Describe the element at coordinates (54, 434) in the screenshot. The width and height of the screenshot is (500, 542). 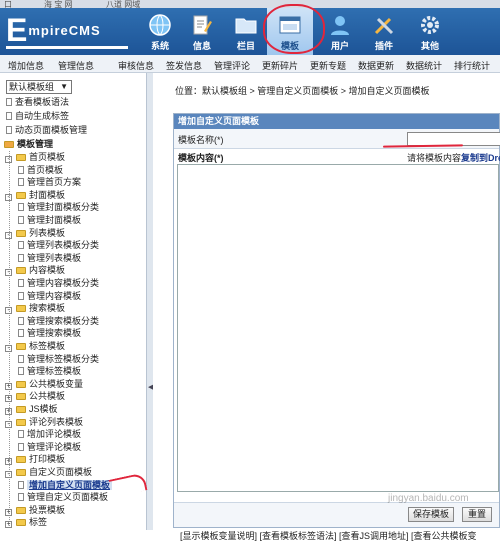
I see `tree-node-label: 增加评论模板` at that location.